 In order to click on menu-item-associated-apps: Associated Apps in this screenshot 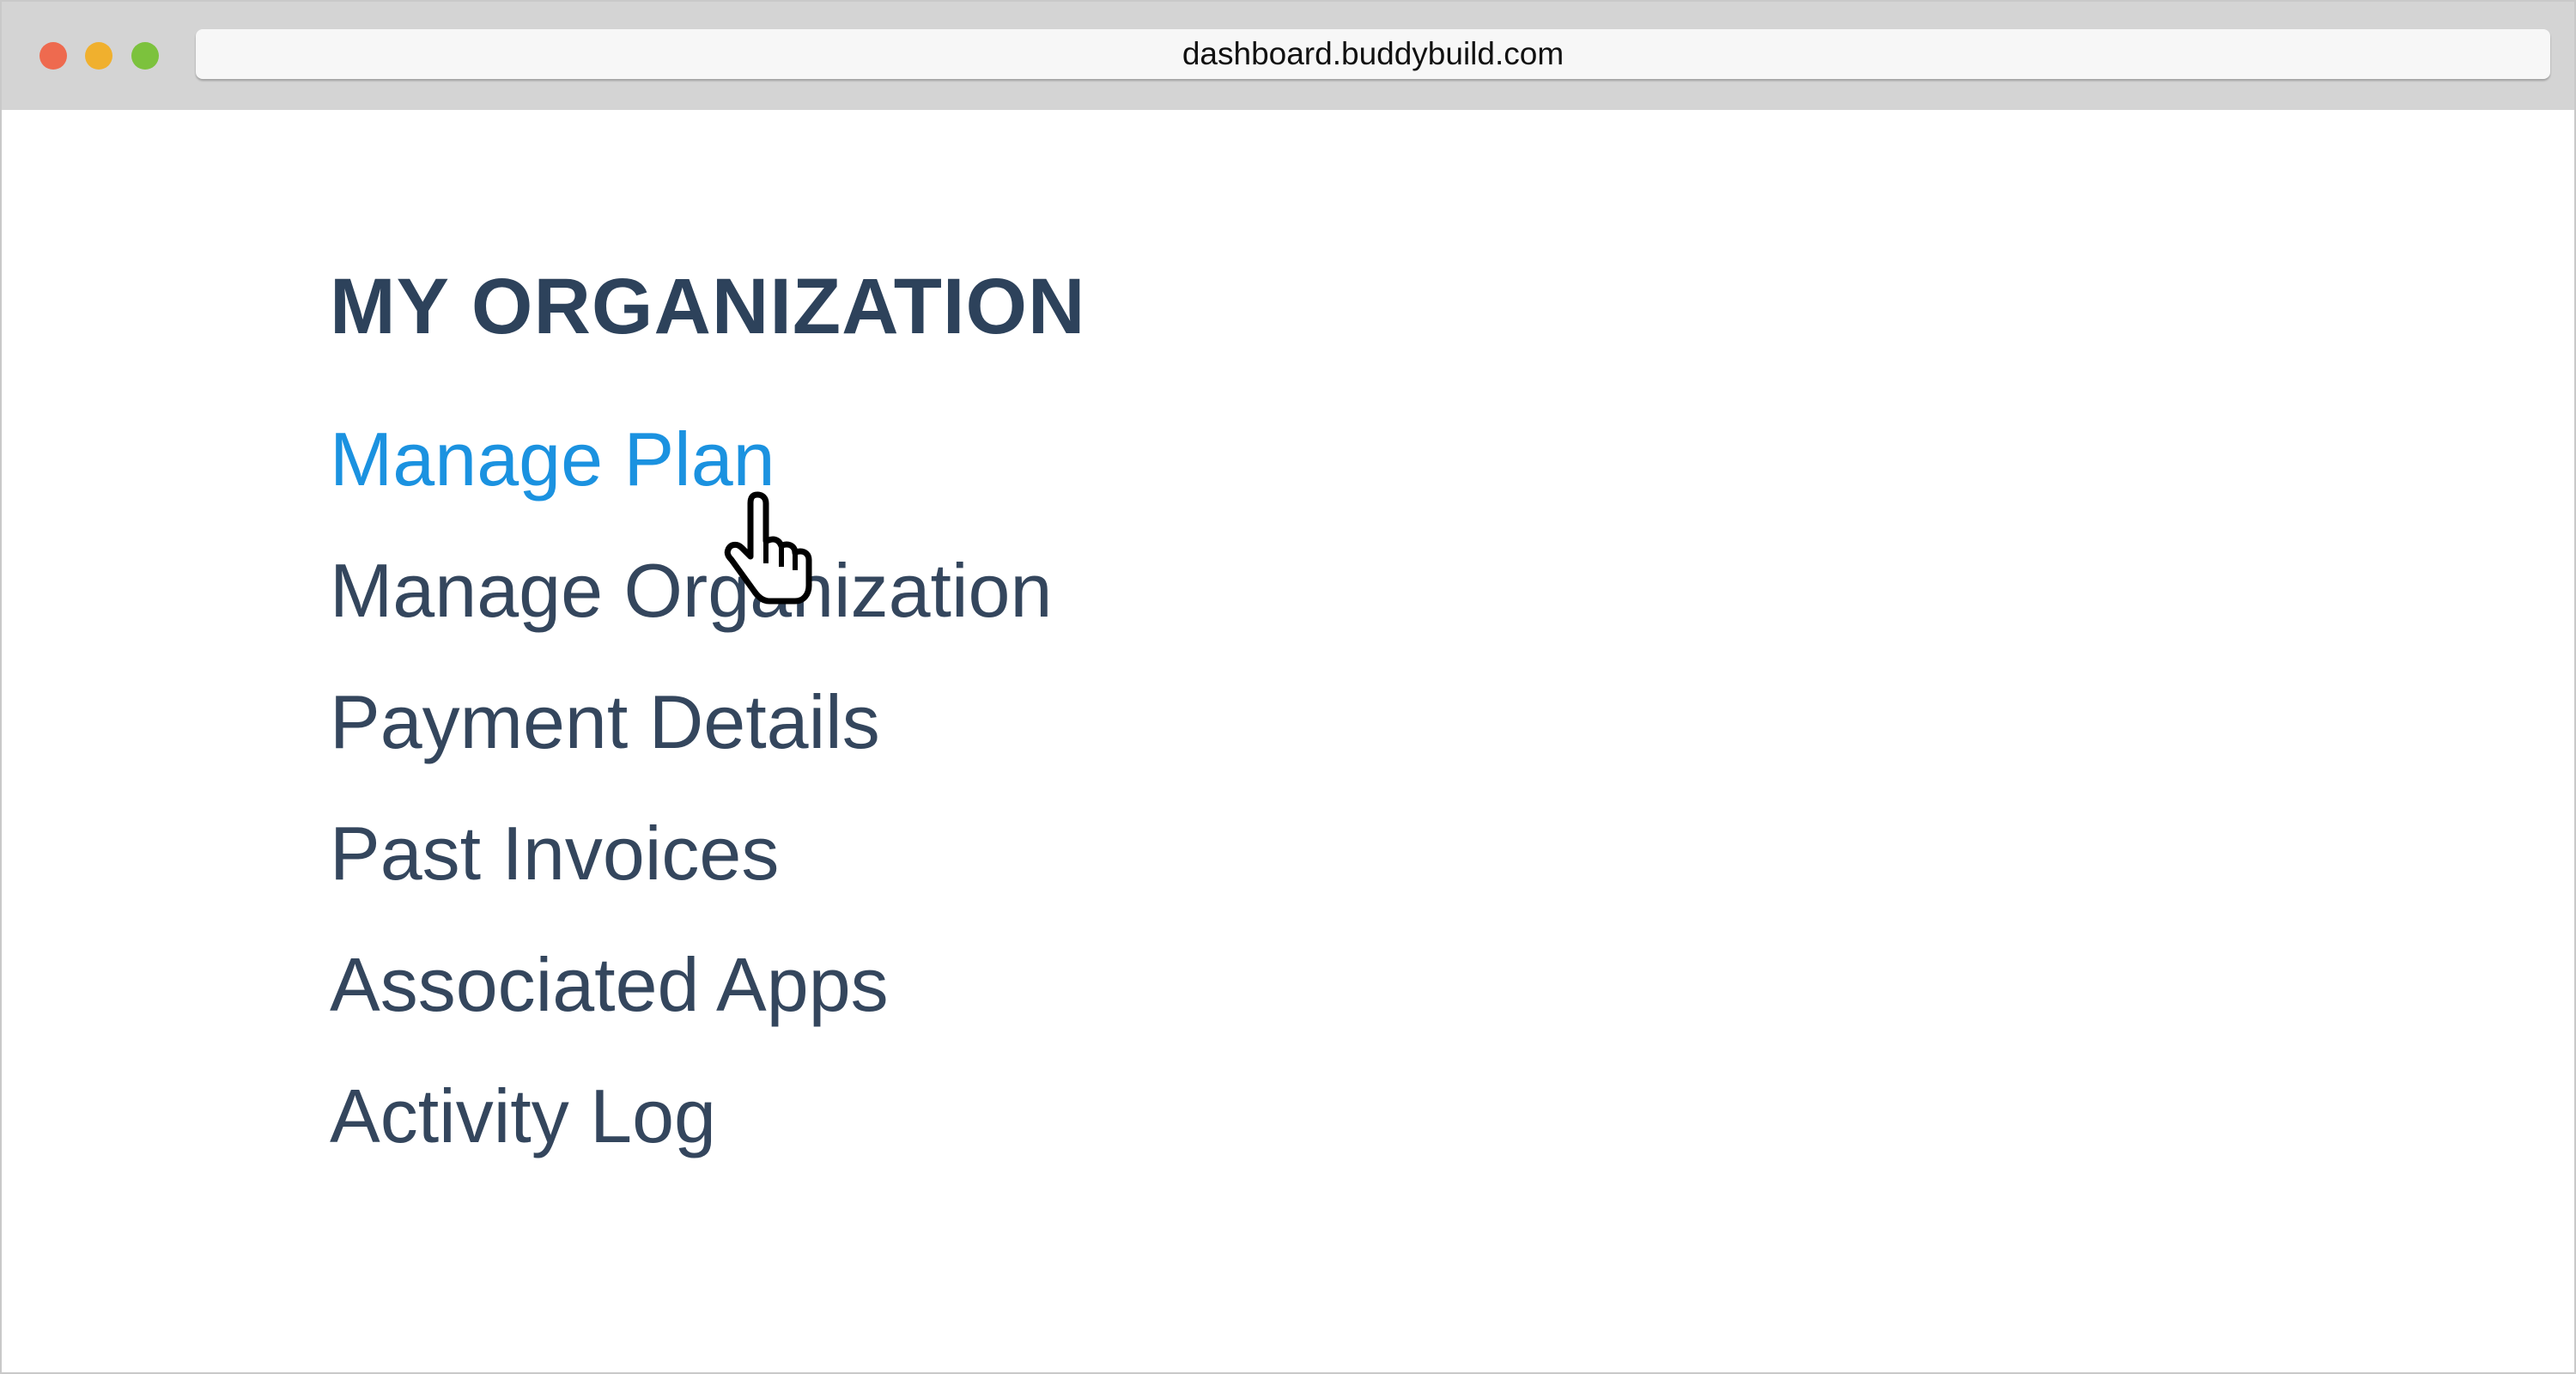, I will do `click(707, 984)`.